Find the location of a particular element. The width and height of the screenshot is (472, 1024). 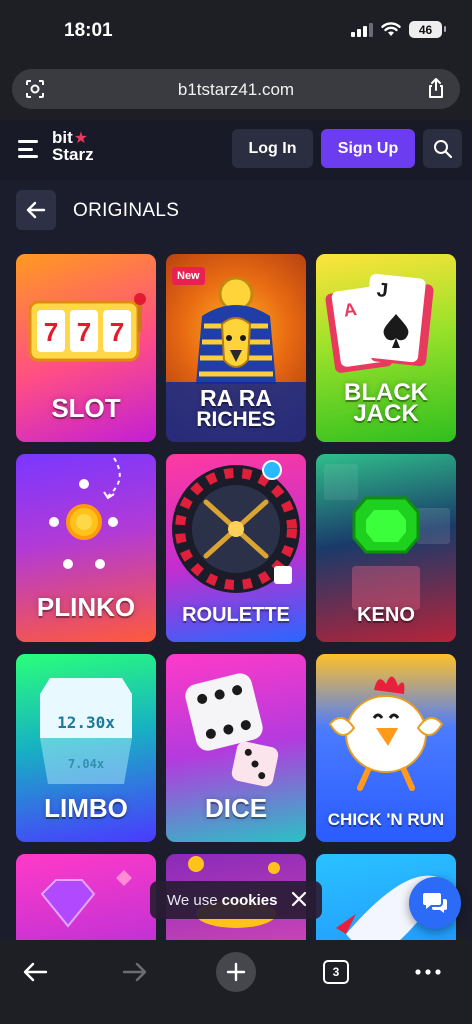

url-text: b1tstarz41.com is located at coordinates (236, 89).